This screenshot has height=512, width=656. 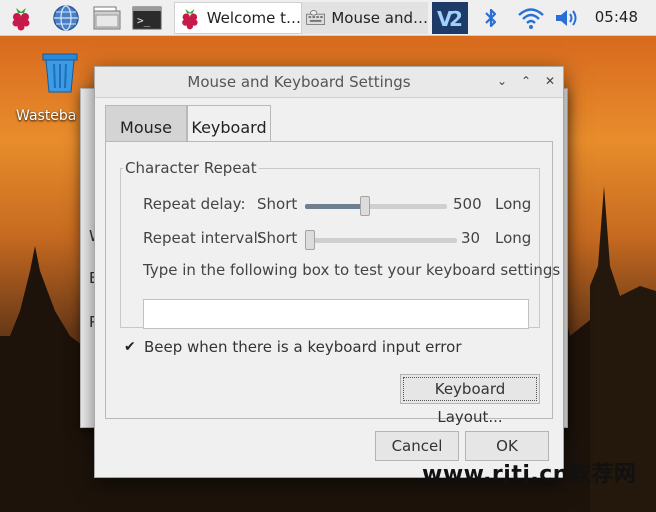 What do you see at coordinates (335, 206) in the screenshot?
I see `slider-fill` at bounding box center [335, 206].